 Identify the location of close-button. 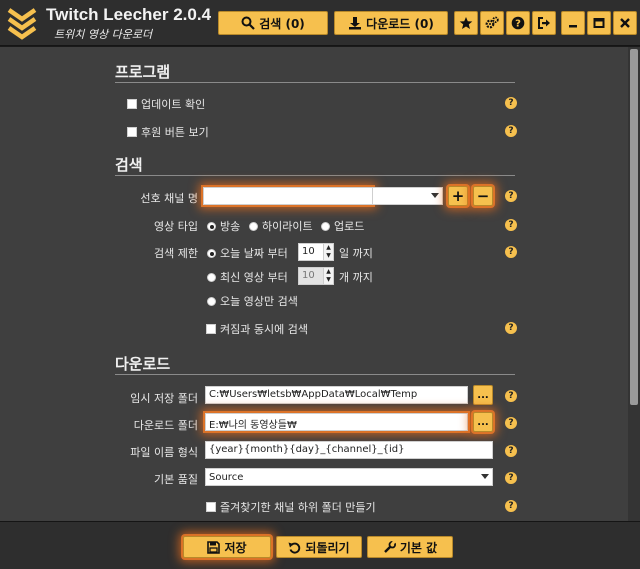
(625, 23).